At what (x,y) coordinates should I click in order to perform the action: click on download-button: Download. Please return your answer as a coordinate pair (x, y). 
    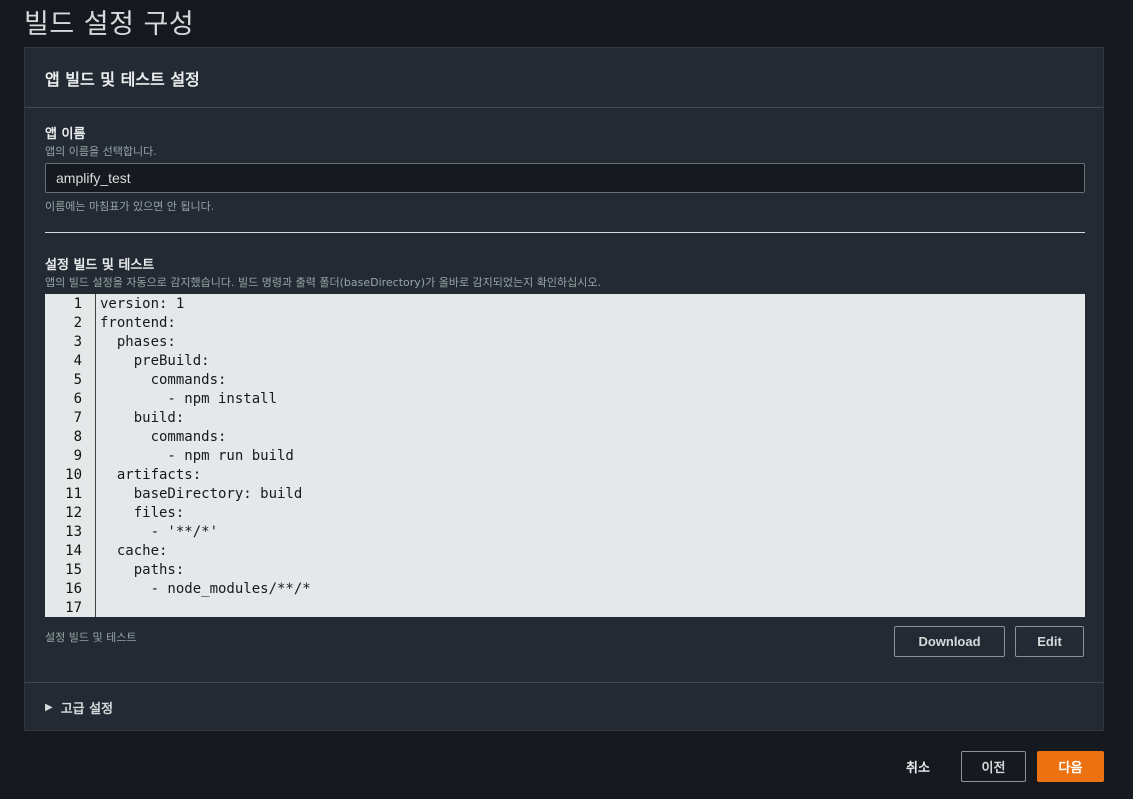
    Looking at the image, I should click on (949, 641).